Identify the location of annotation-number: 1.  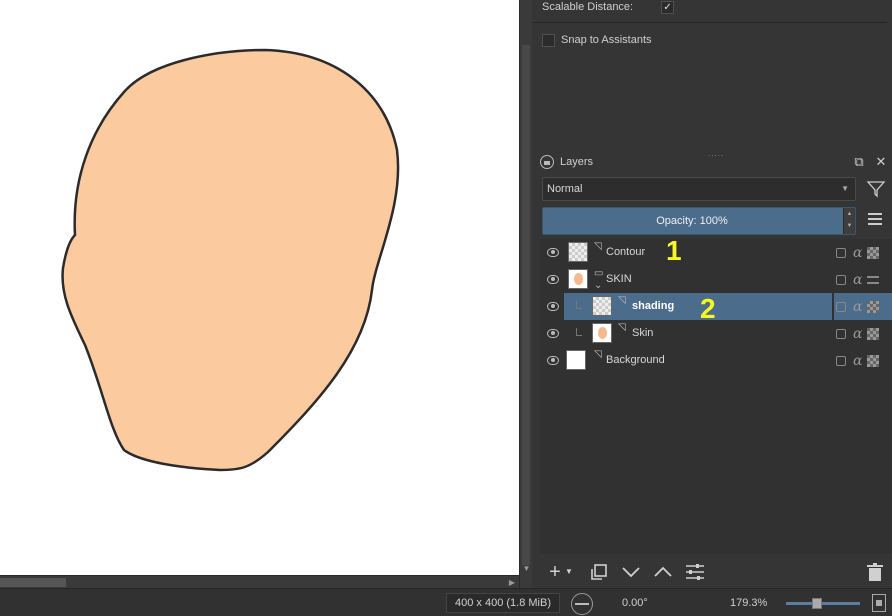
(674, 250).